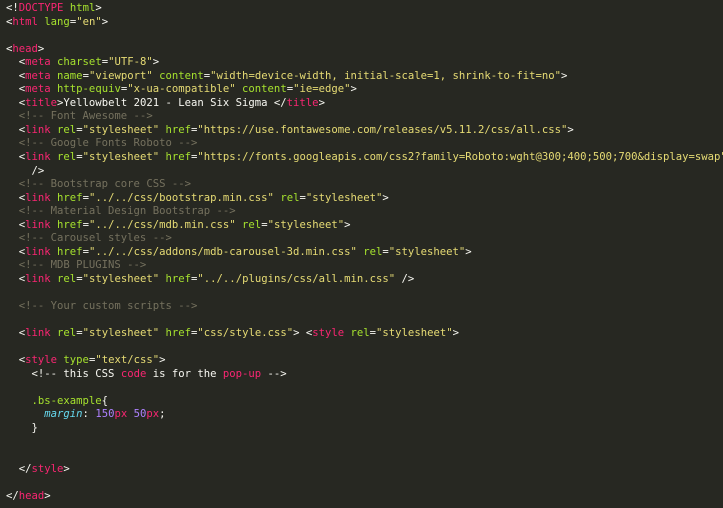 The width and height of the screenshot is (723, 508). I want to click on code-punctuation: -->, so click(274, 373).